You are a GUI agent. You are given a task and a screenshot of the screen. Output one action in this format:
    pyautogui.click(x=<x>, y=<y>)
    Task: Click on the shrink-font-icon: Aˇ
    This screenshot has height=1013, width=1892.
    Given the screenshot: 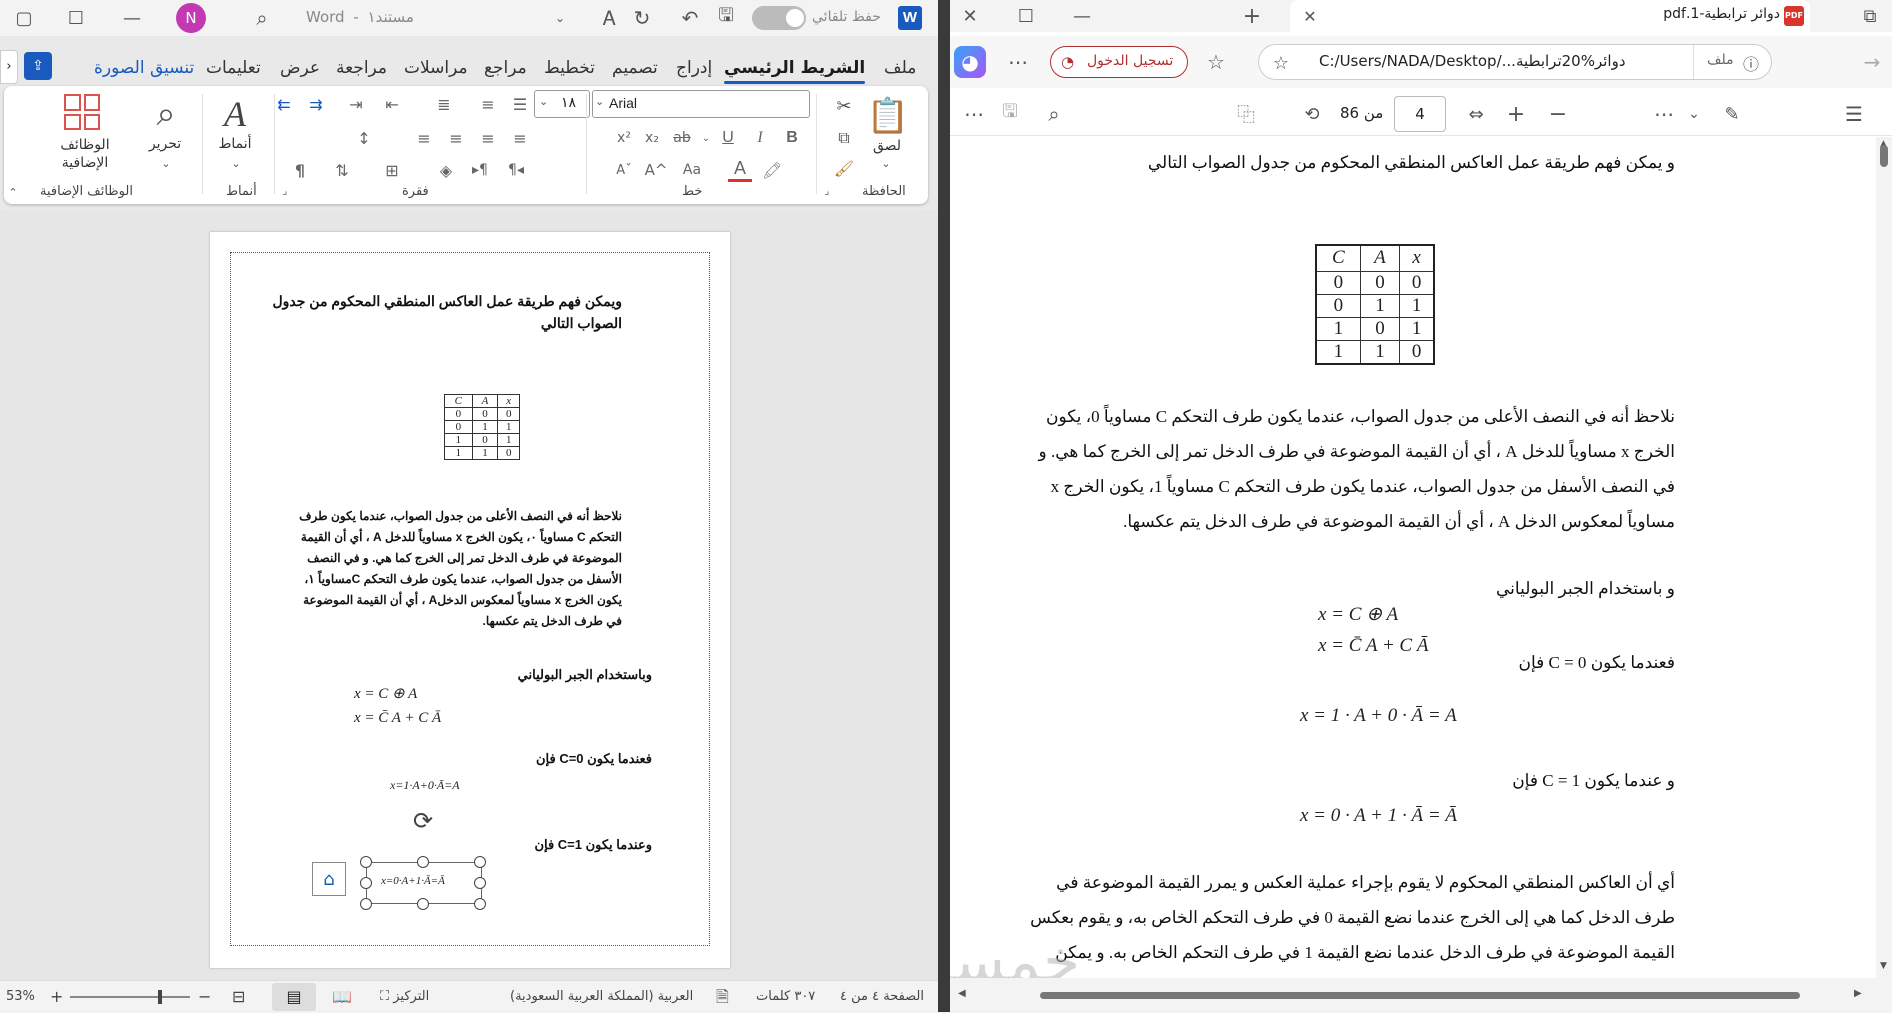 What is the action you would take?
    pyautogui.click(x=624, y=170)
    